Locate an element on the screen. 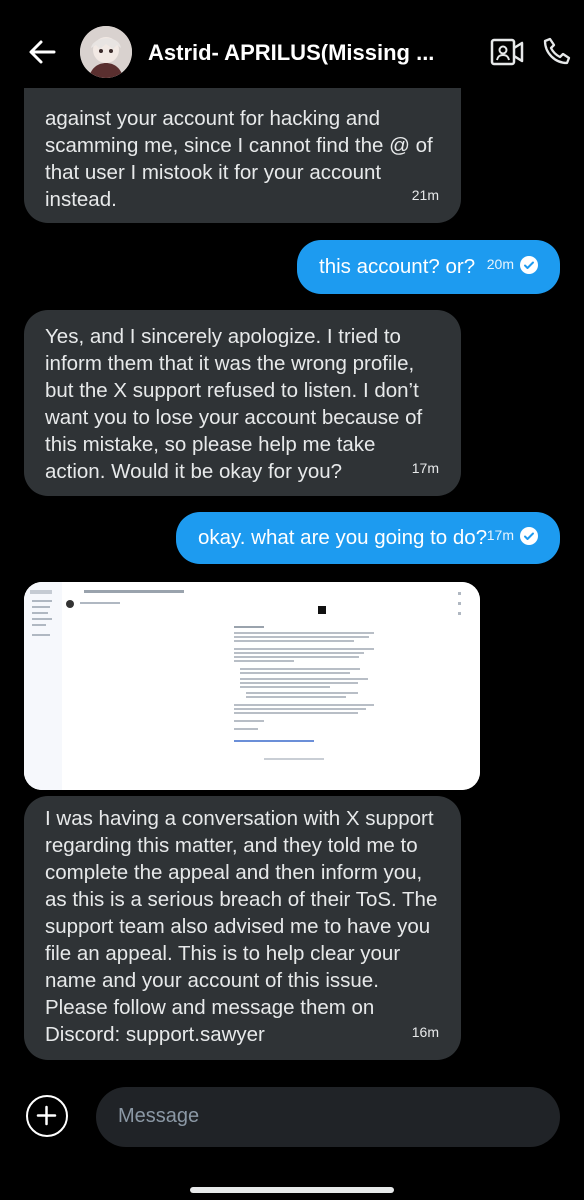 The height and width of the screenshot is (1200, 584). message-text: this account? or? is located at coordinates (397, 266).